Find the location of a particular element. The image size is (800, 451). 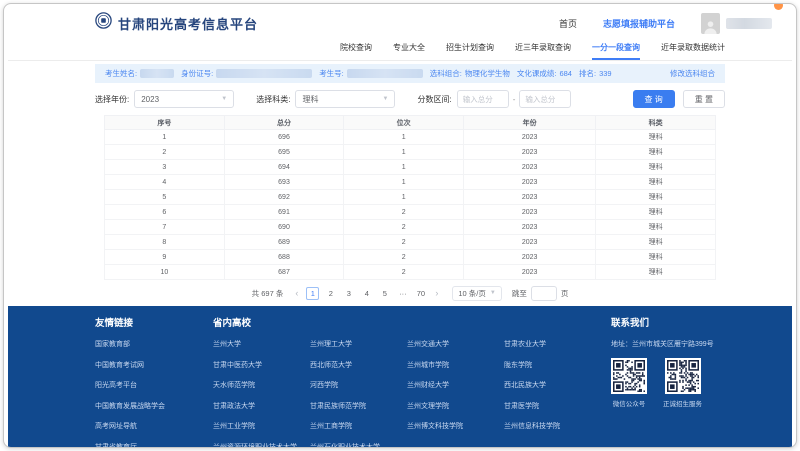

page-number-3: 3 is located at coordinates (348, 293).